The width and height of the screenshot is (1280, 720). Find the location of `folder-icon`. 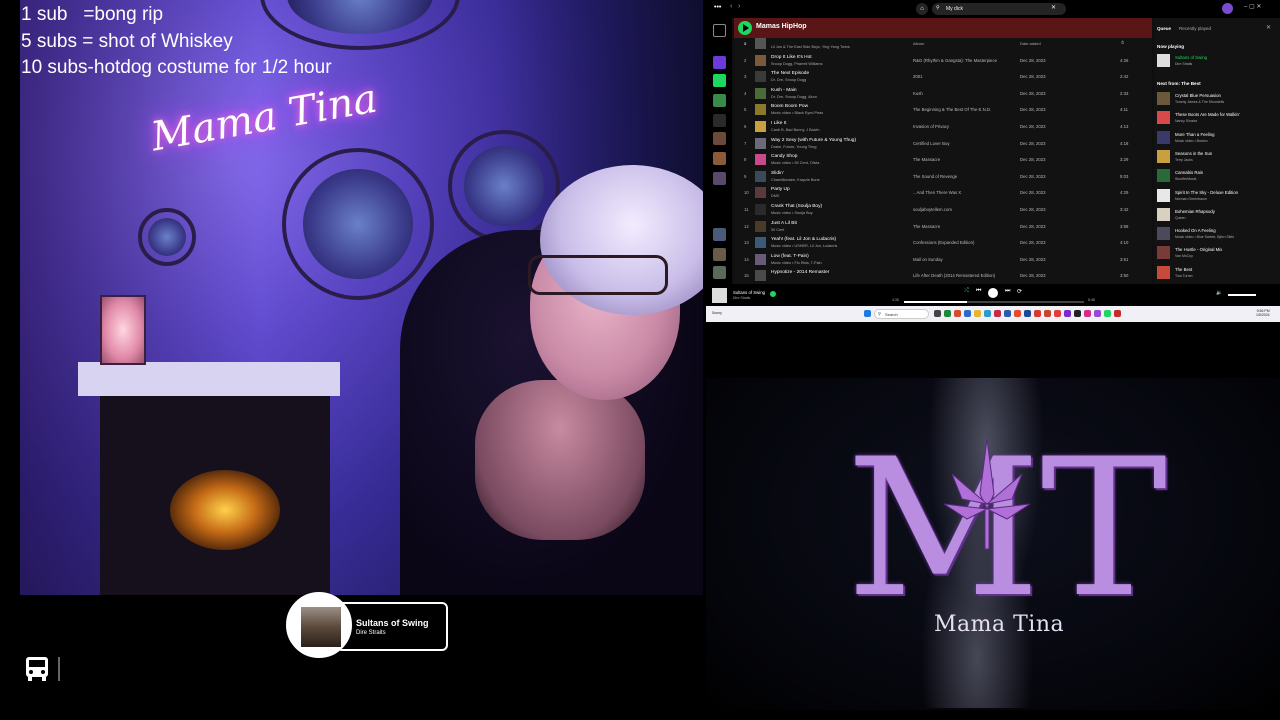

folder-icon is located at coordinates (977, 313).